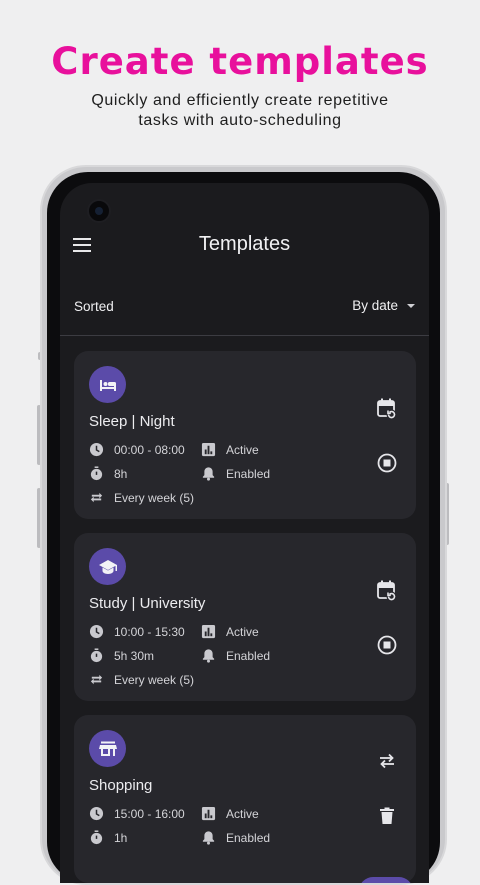 Image resolution: width=480 pixels, height=885 pixels. I want to click on promo-title: Create templates, so click(240, 61).